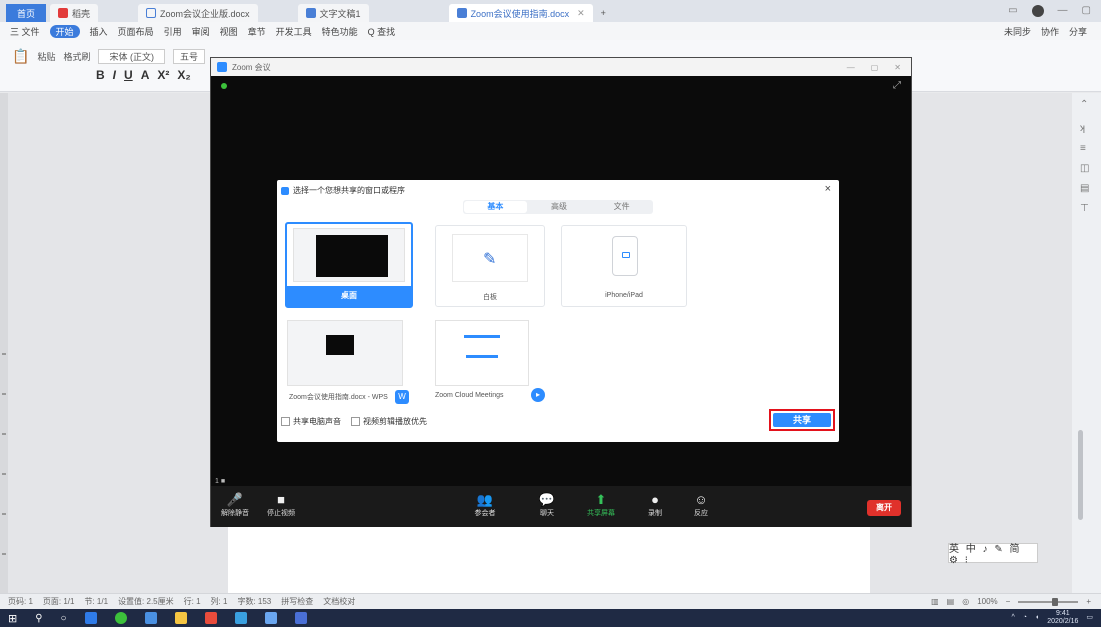 This screenshot has height=627, width=1101. What do you see at coordinates (183, 75) in the screenshot?
I see `subscript-button: X₂` at bounding box center [183, 75].